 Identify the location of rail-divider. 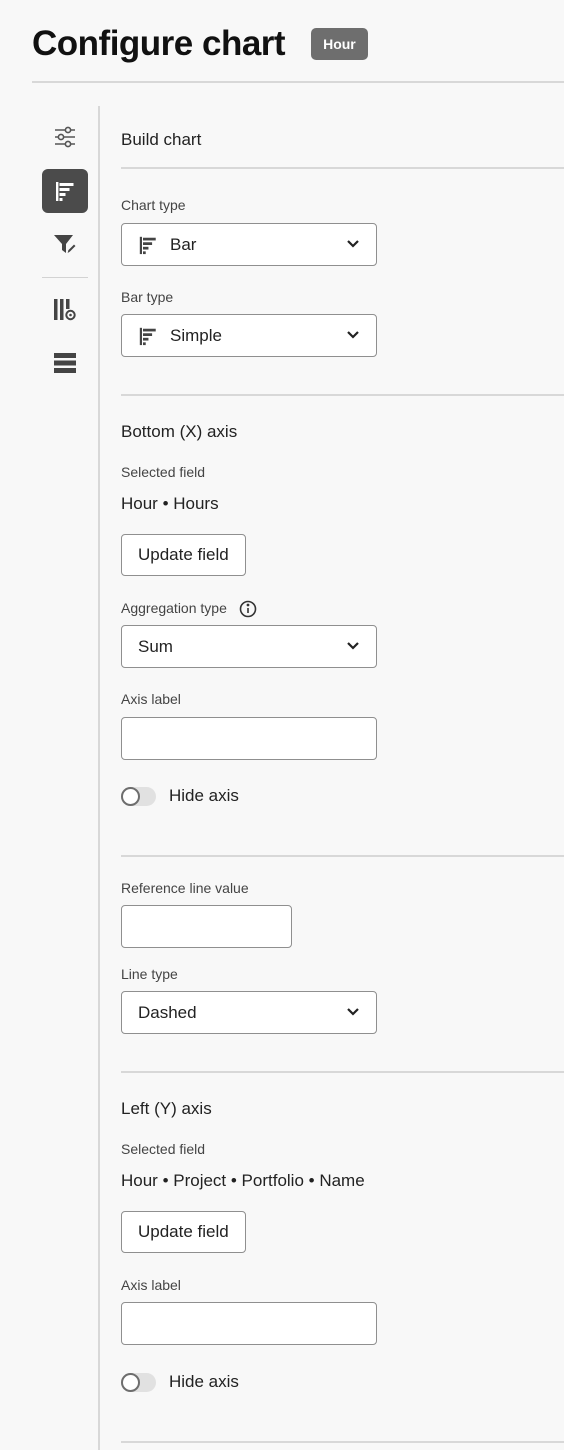
(65, 277).